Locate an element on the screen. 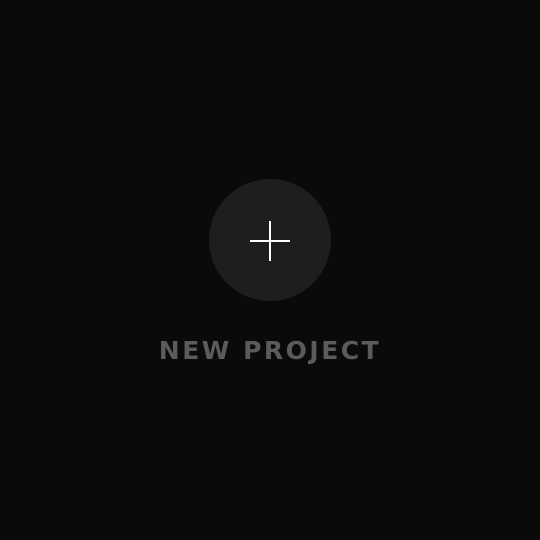 Image resolution: width=540 pixels, height=540 pixels. new-project-label: NEW PROJECT is located at coordinates (270, 351).